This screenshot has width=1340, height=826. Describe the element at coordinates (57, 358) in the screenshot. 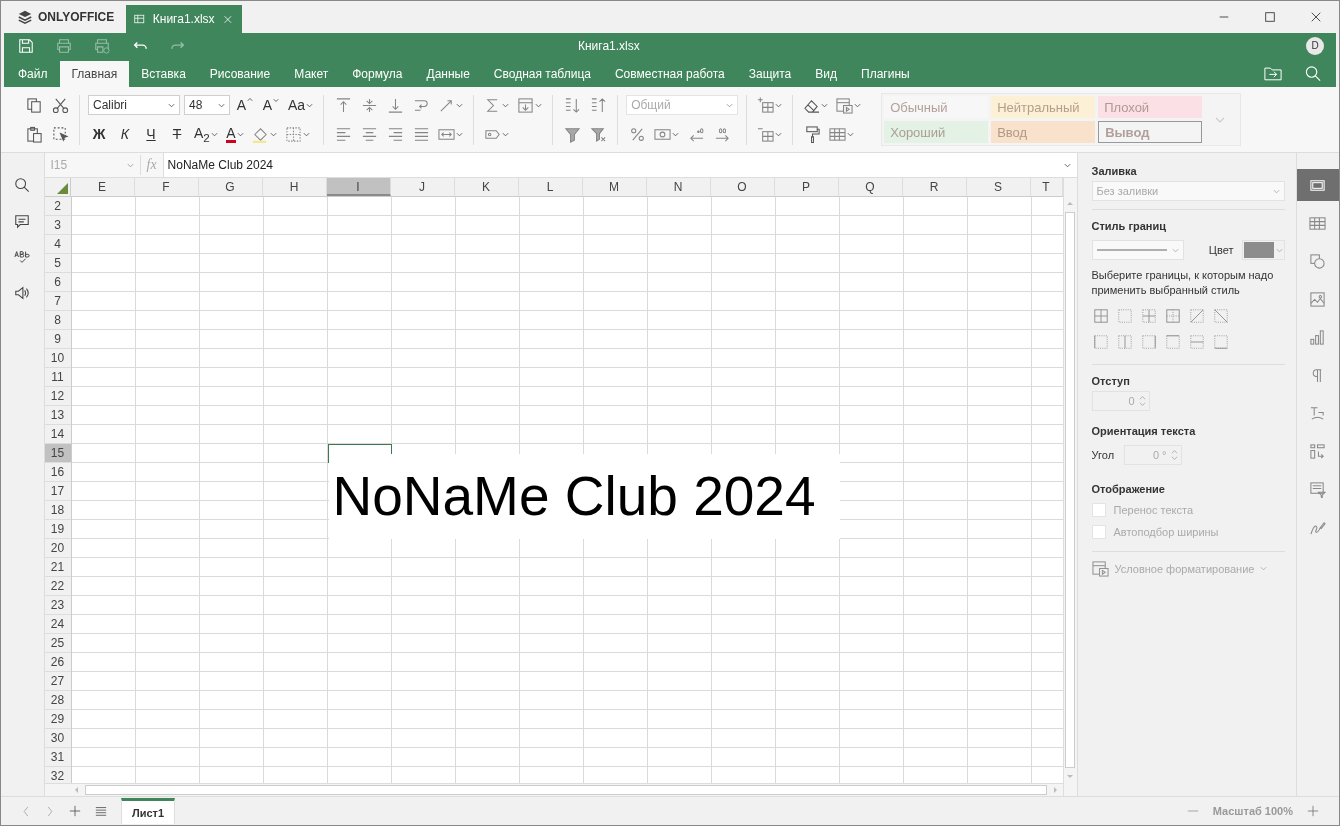

I see `row-header: 10` at that location.